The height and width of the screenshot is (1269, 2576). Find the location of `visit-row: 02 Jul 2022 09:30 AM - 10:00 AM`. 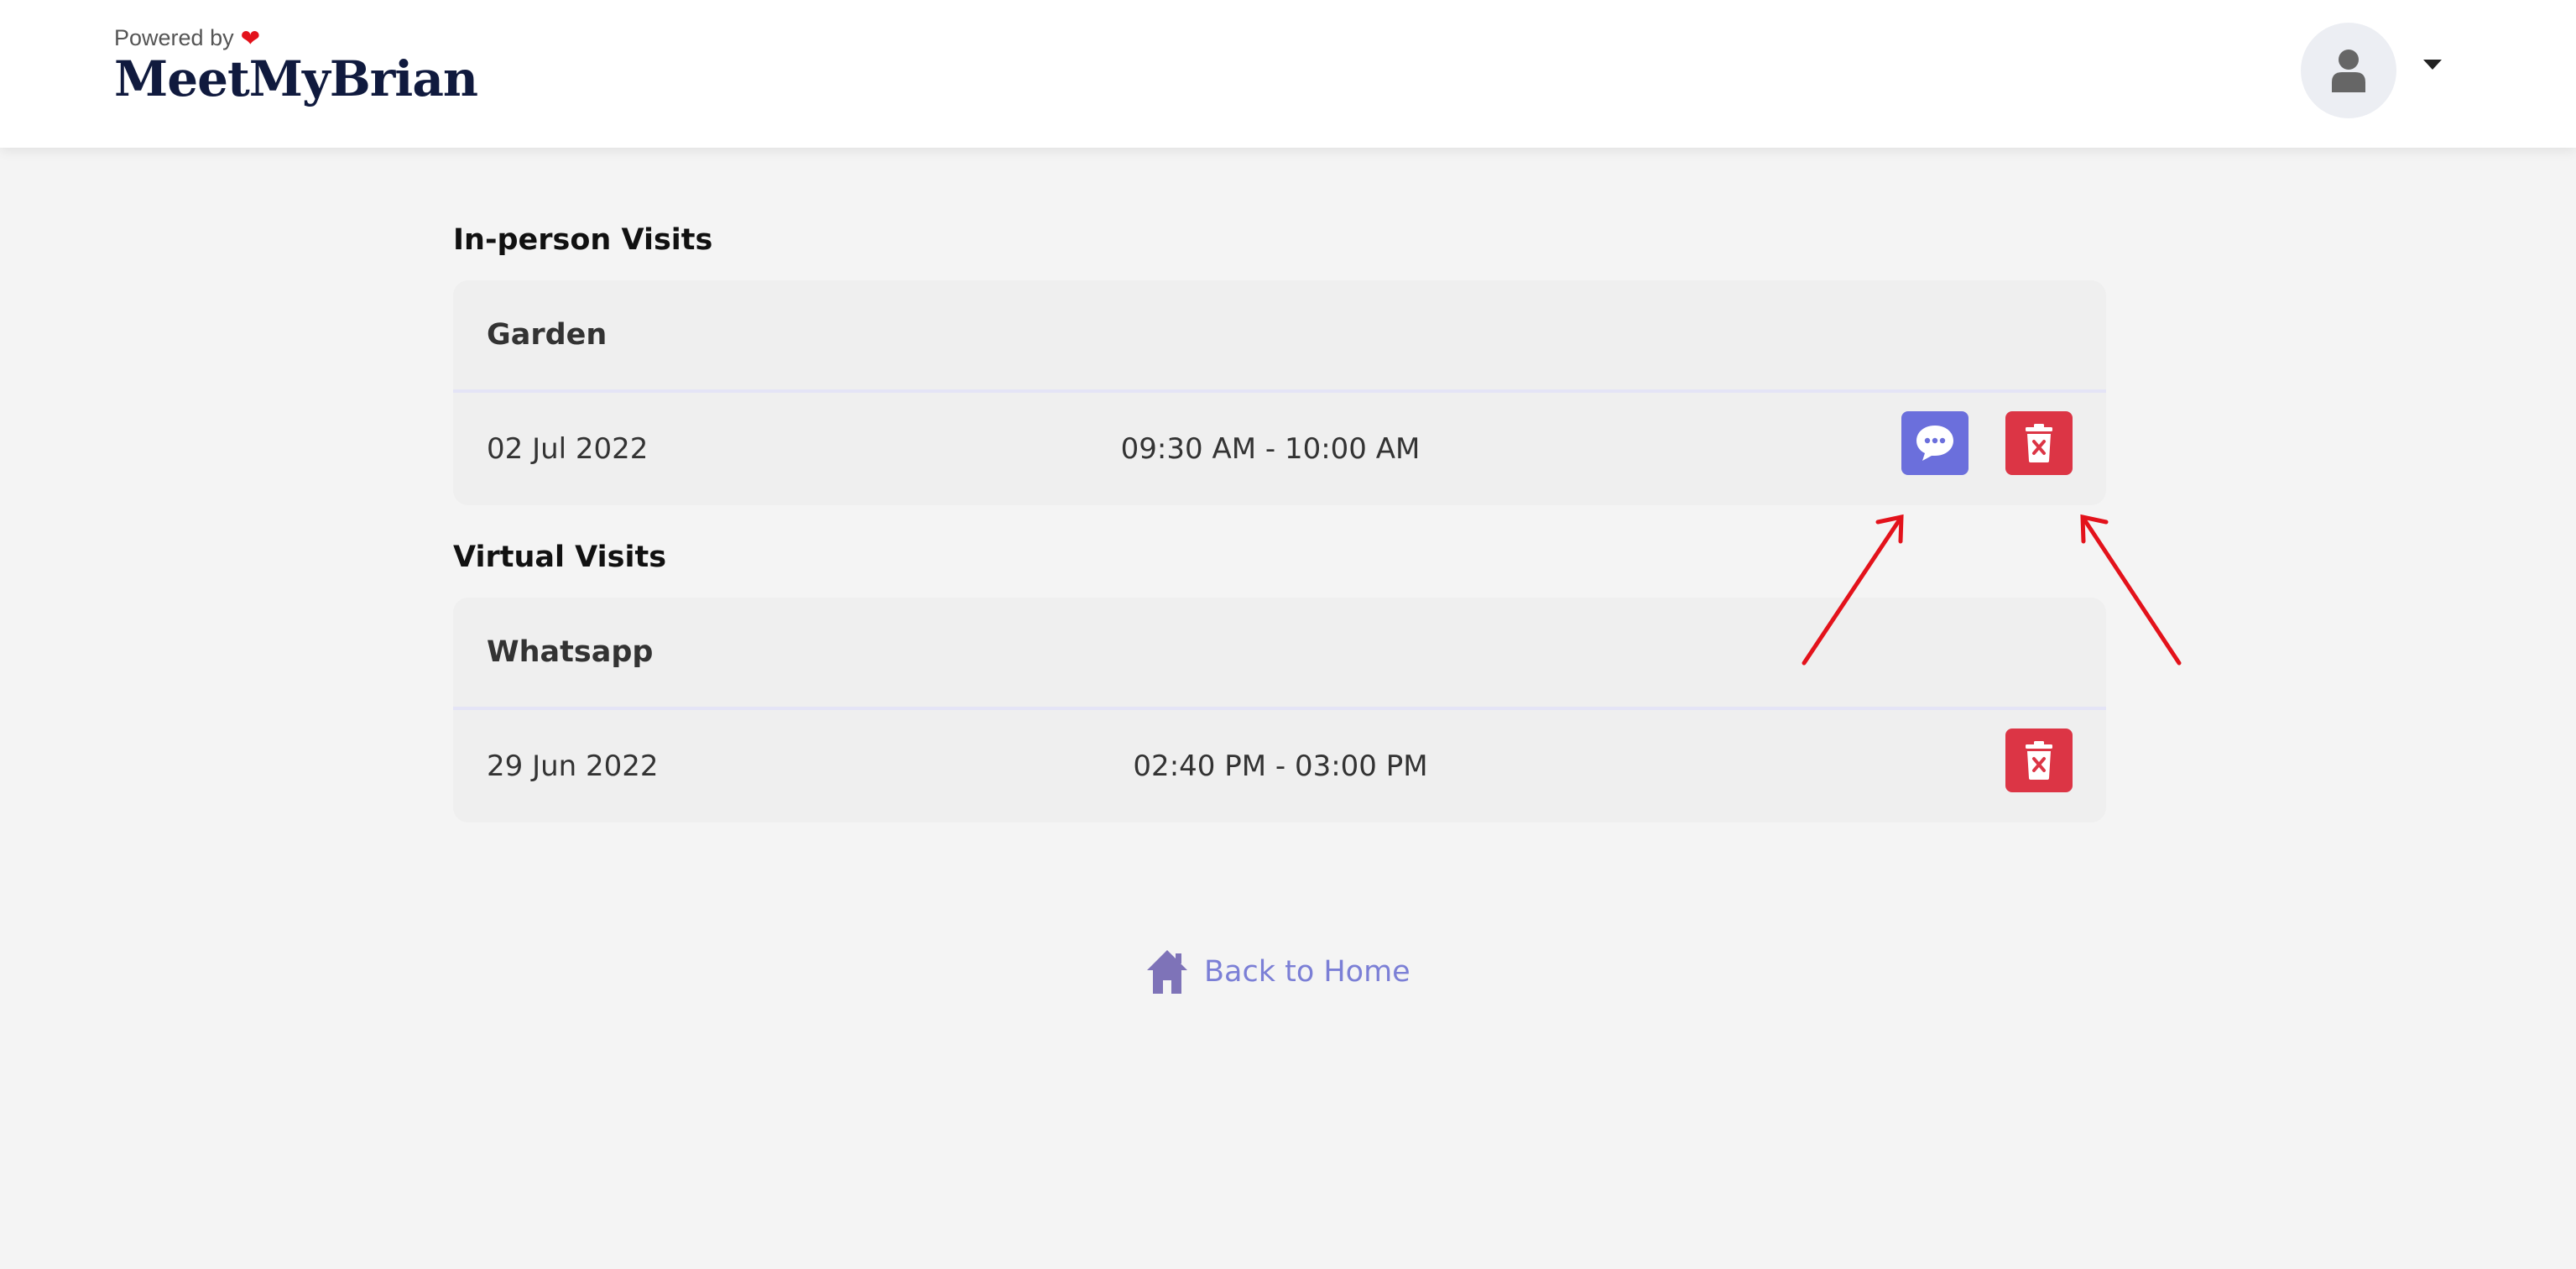

visit-row: 02 Jul 2022 09:30 AM - 10:00 AM is located at coordinates (1279, 449).